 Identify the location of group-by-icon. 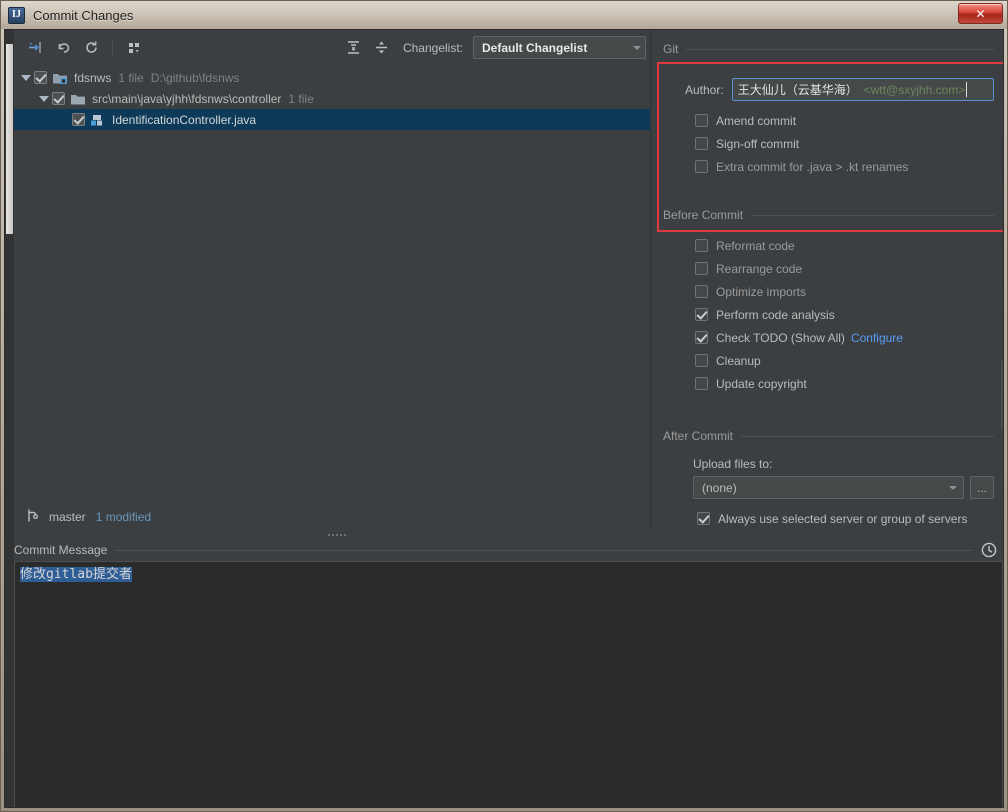
(134, 48).